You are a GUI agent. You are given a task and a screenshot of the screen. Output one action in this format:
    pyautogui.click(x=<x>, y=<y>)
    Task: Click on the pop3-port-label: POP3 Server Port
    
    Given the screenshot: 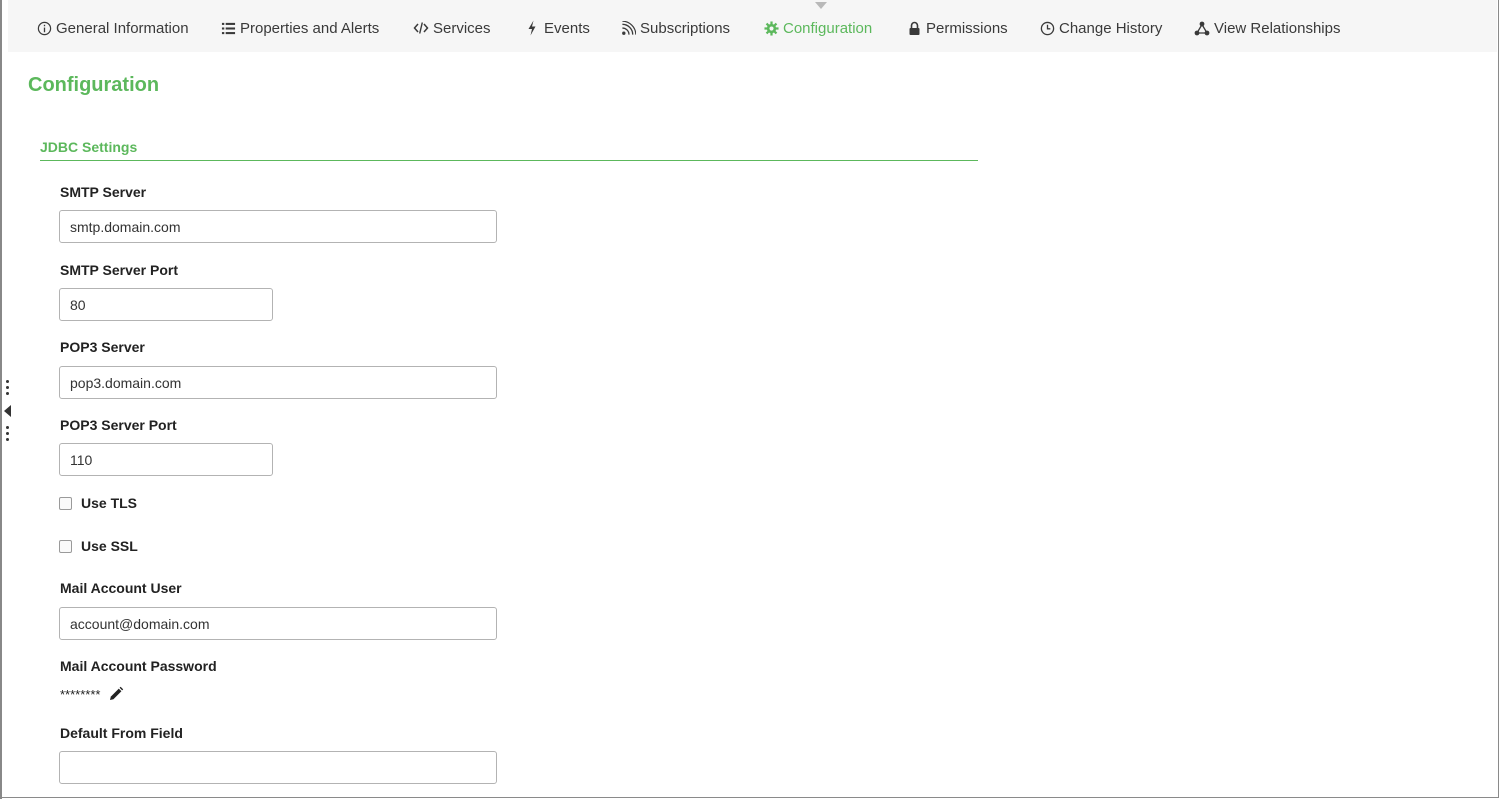 What is the action you would take?
    pyautogui.click(x=118, y=425)
    